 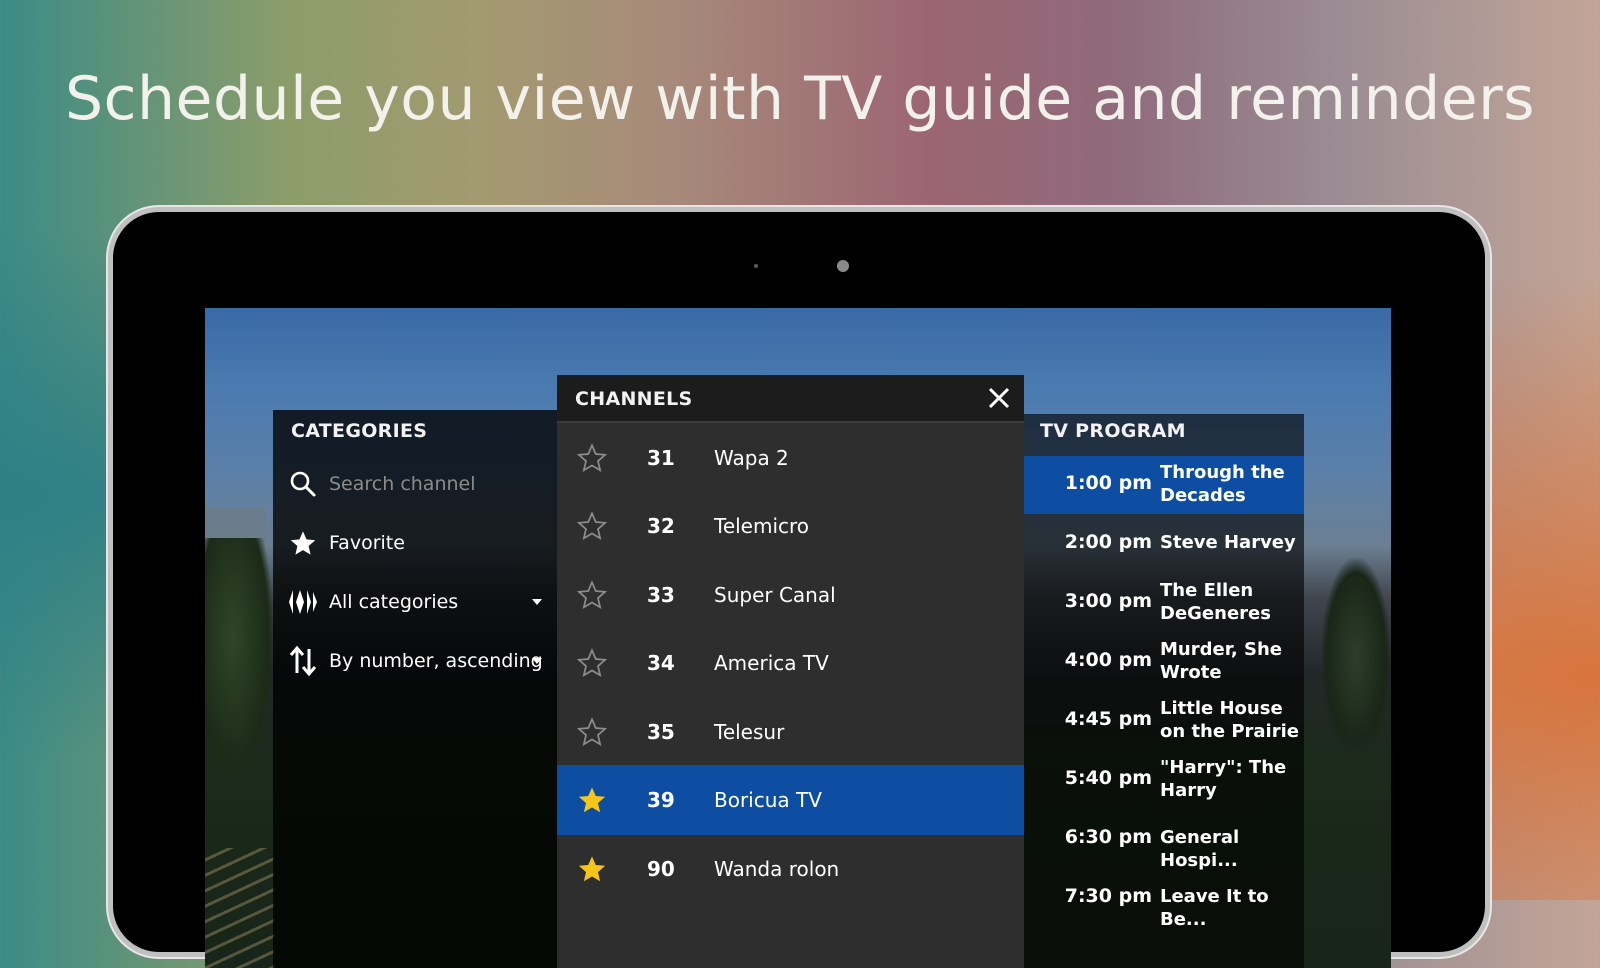 I want to click on background-lights, so click(x=240, y=908).